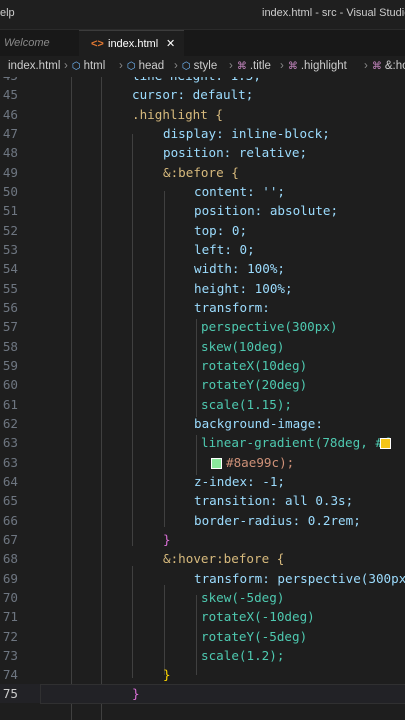 The width and height of the screenshot is (405, 720). What do you see at coordinates (202, 191) in the screenshot?
I see `code-line: 50 content: '';` at bounding box center [202, 191].